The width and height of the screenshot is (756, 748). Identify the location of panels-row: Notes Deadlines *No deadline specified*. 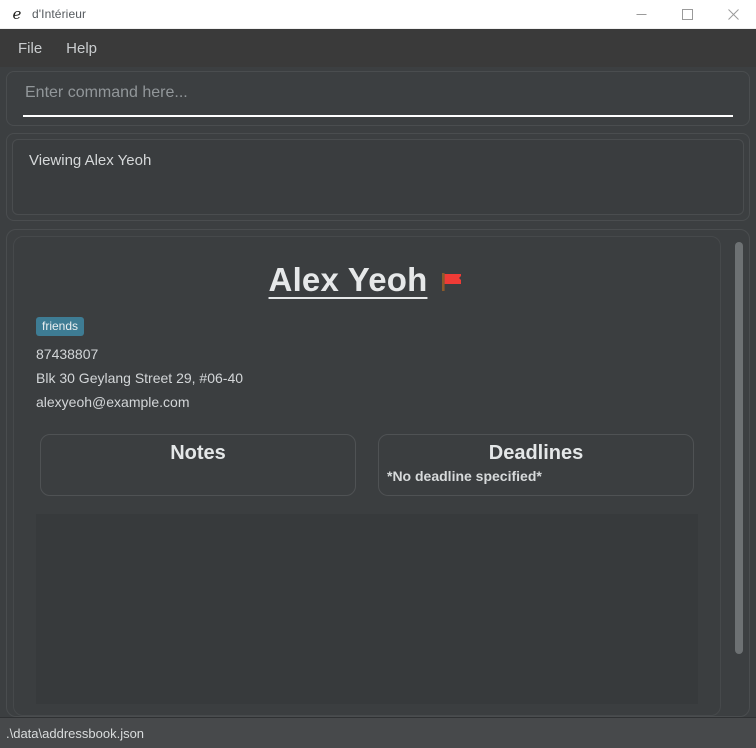
(367, 465).